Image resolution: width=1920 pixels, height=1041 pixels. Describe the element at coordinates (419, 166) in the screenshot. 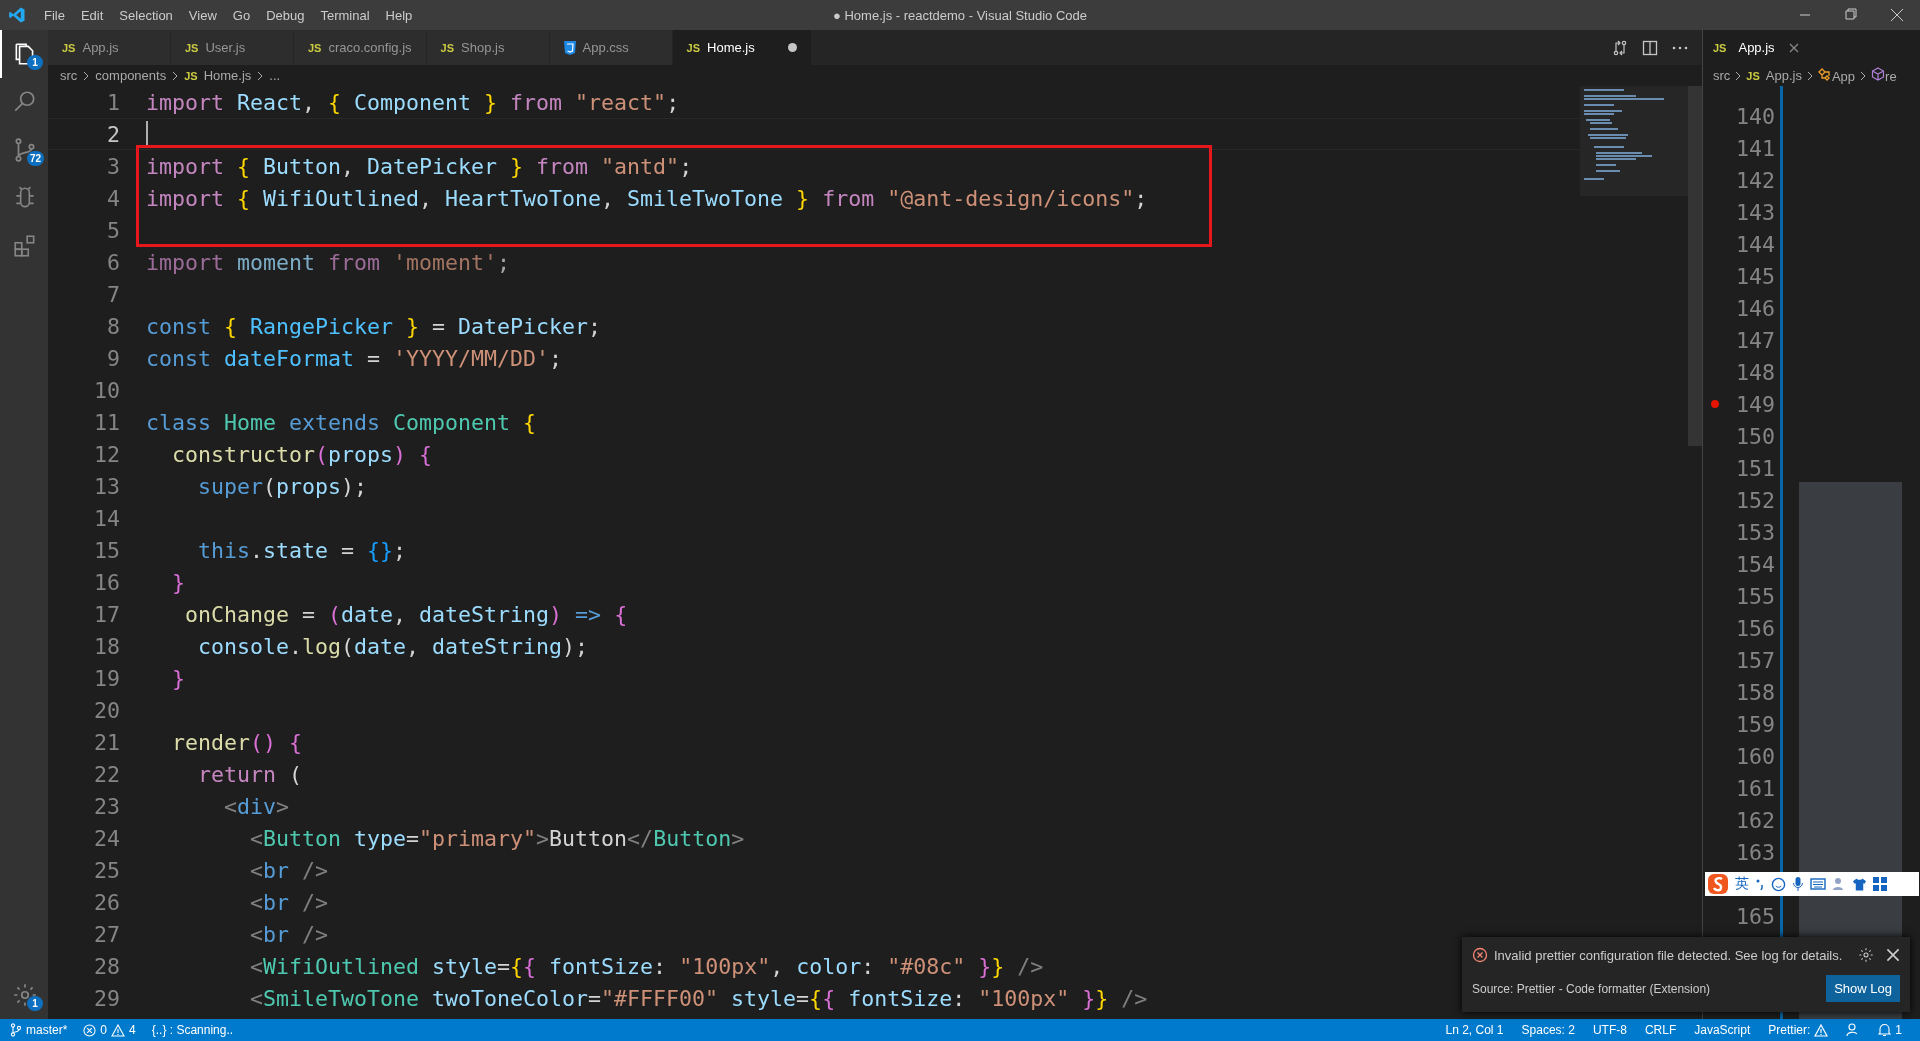

I see `code-line: import { Button, DatePicker } from "antd";` at that location.